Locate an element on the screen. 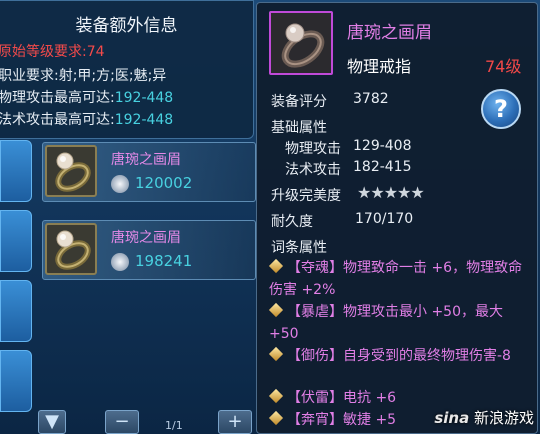 The image size is (540, 434). star-rating: ★★★★★ is located at coordinates (391, 192).